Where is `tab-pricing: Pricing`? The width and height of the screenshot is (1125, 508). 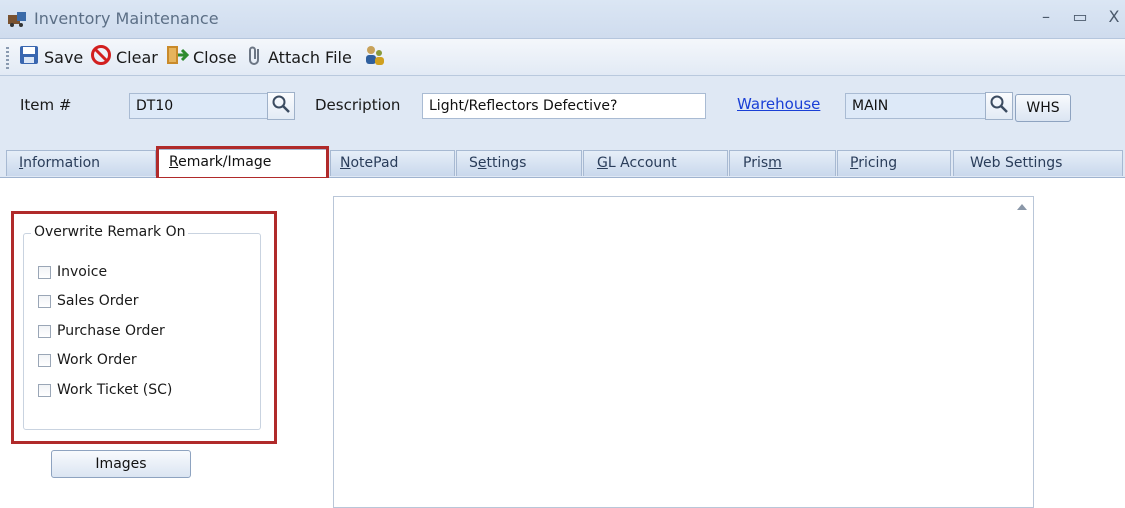 tab-pricing: Pricing is located at coordinates (894, 163).